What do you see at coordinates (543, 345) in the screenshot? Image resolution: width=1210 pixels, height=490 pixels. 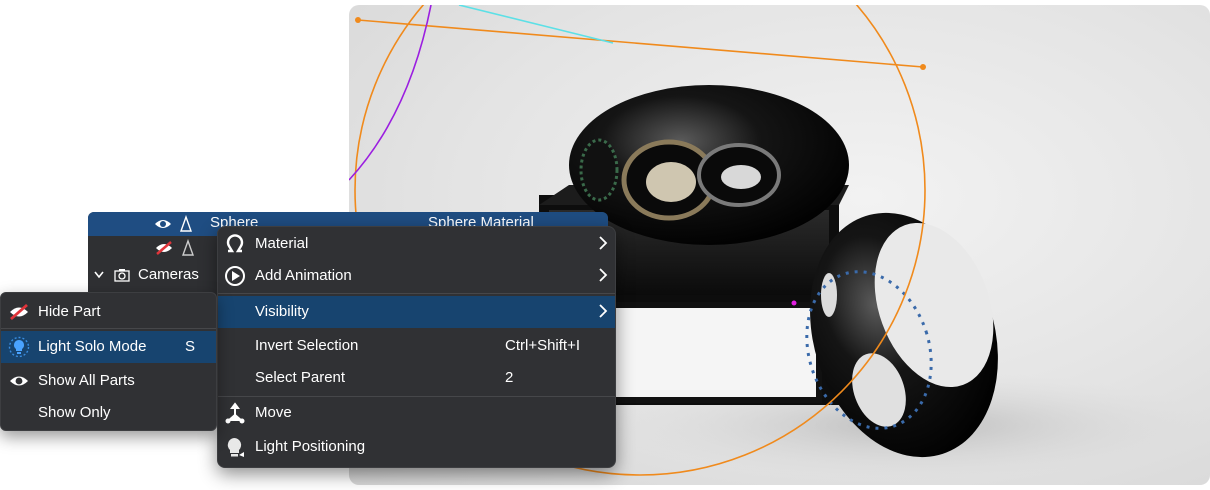 I see `shortcut-label: Ctrl+Shift+I` at bounding box center [543, 345].